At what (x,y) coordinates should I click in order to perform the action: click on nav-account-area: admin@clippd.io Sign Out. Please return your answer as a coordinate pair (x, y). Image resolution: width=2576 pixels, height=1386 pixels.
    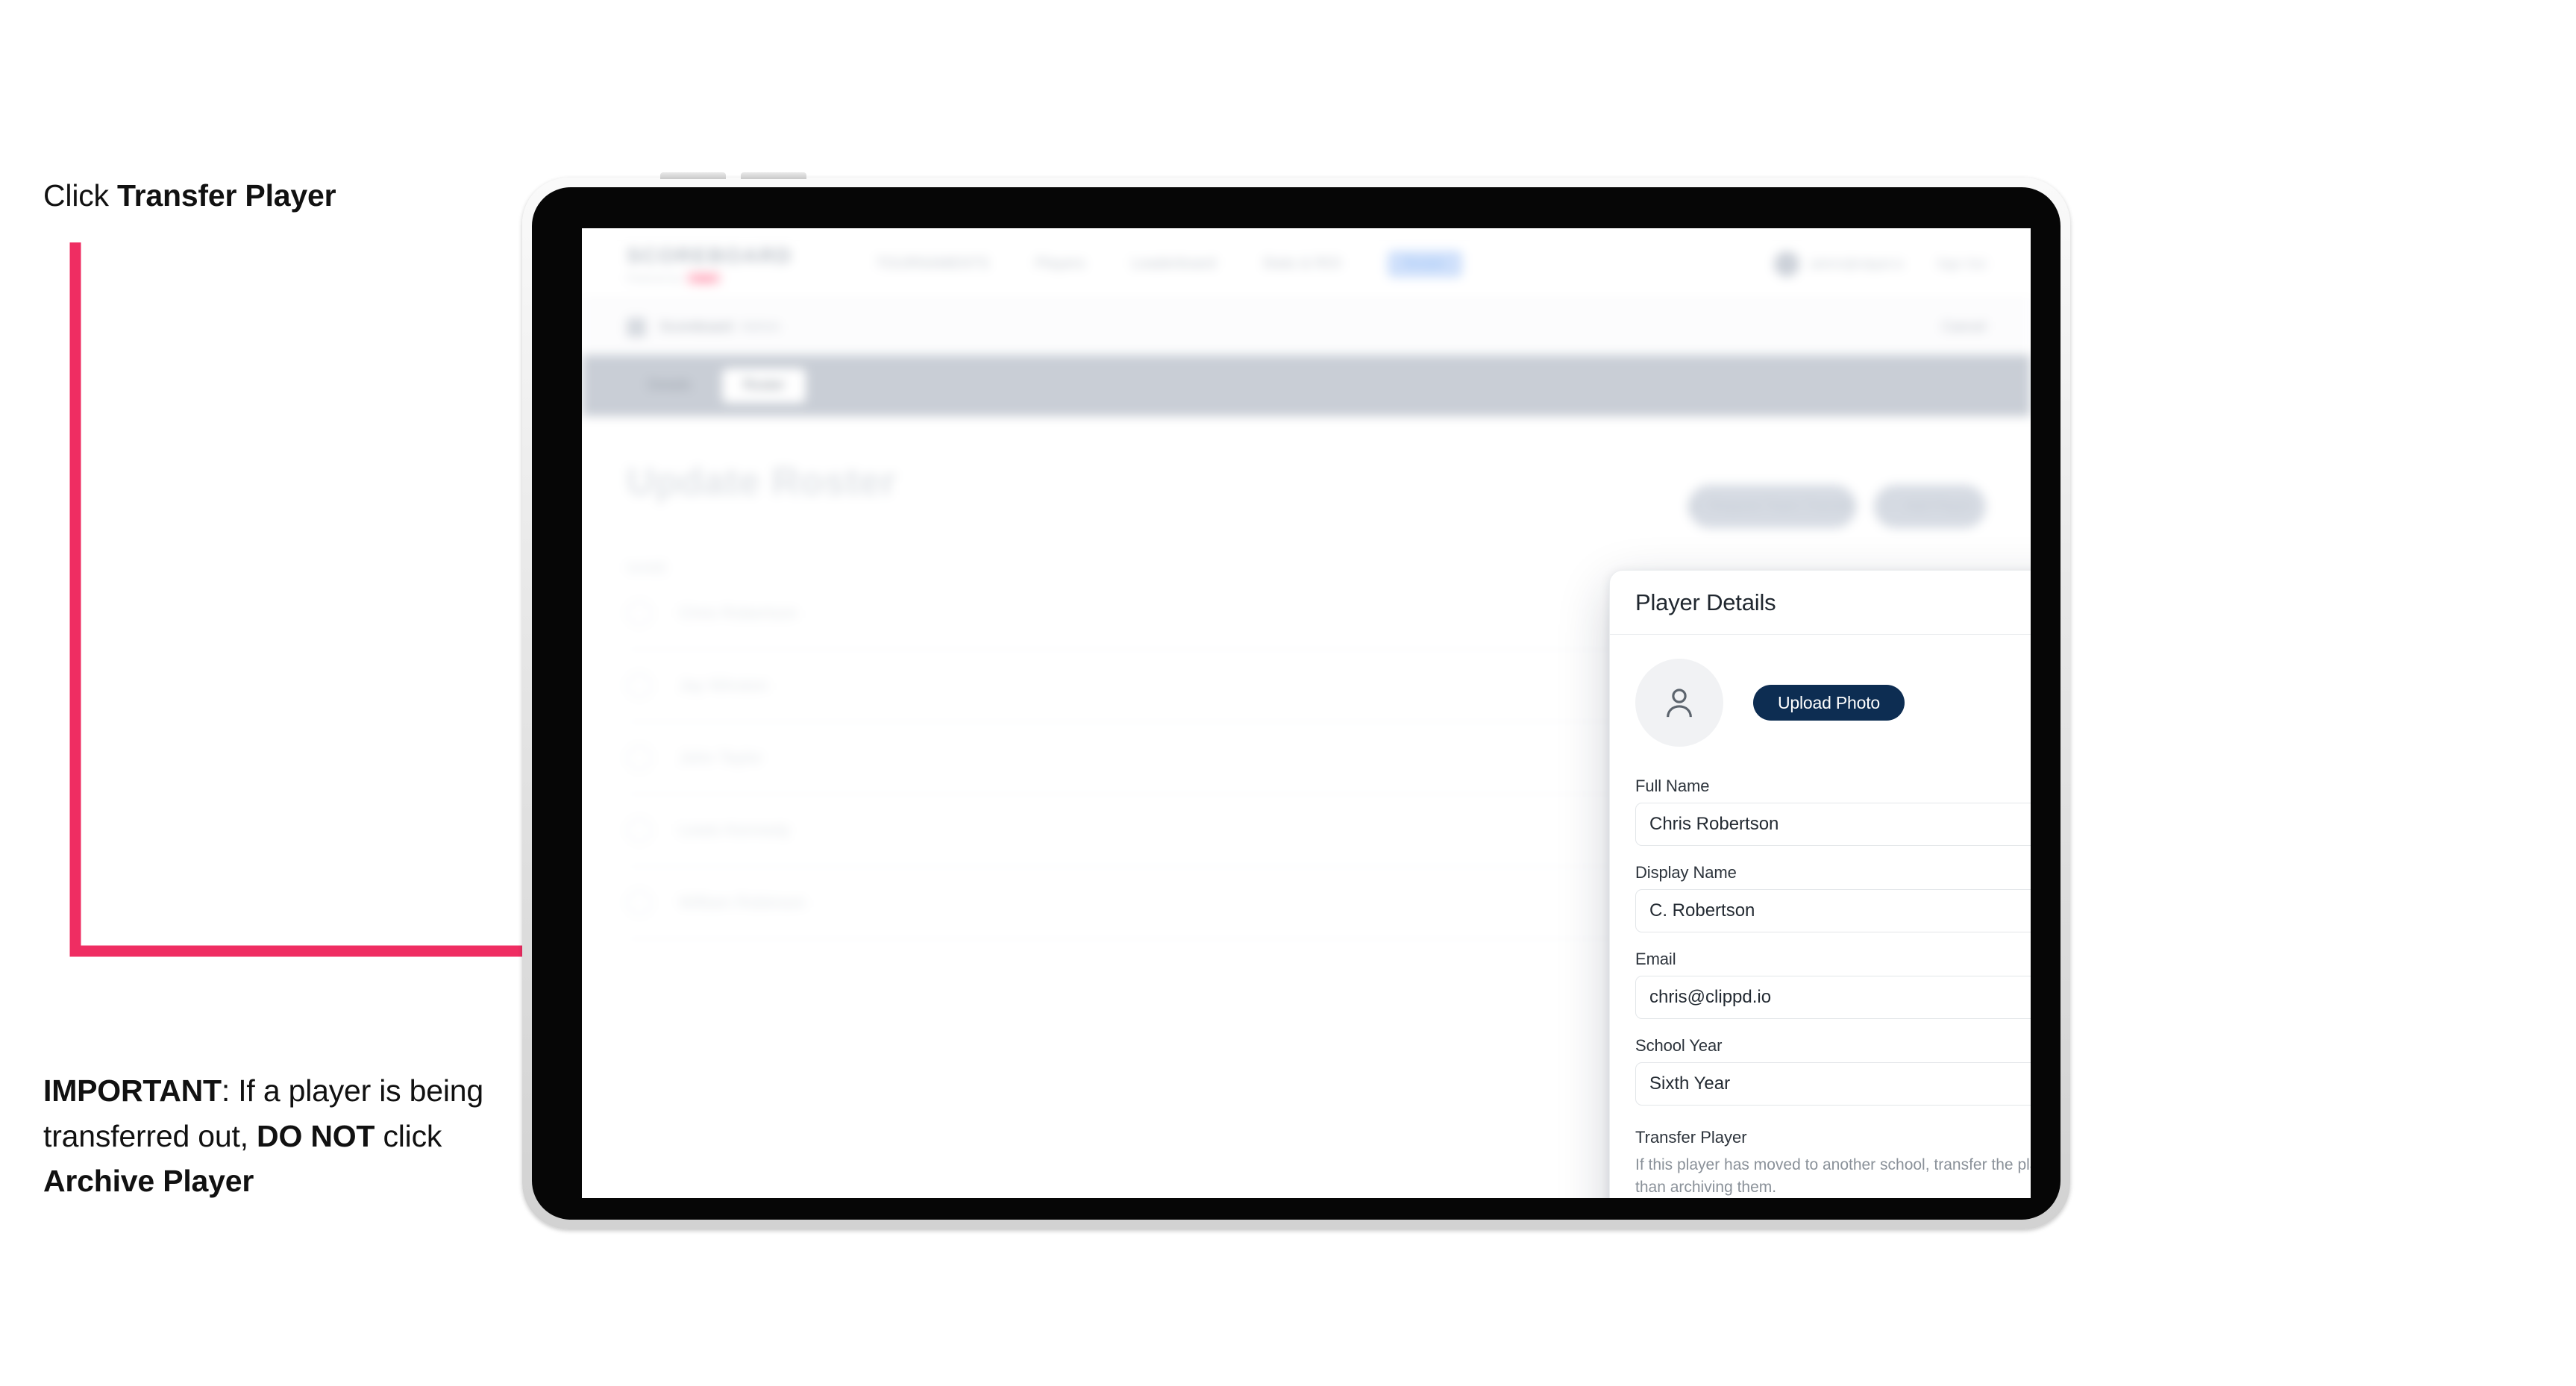
    Looking at the image, I should click on (1879, 264).